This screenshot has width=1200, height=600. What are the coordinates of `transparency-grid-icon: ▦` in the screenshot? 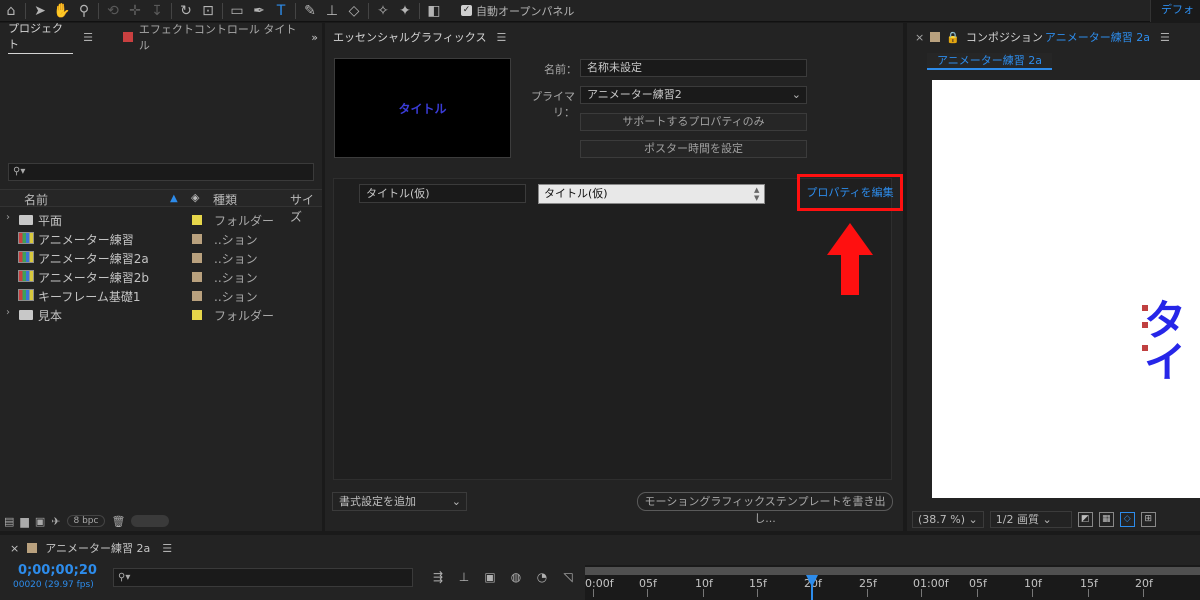 It's located at (1106, 519).